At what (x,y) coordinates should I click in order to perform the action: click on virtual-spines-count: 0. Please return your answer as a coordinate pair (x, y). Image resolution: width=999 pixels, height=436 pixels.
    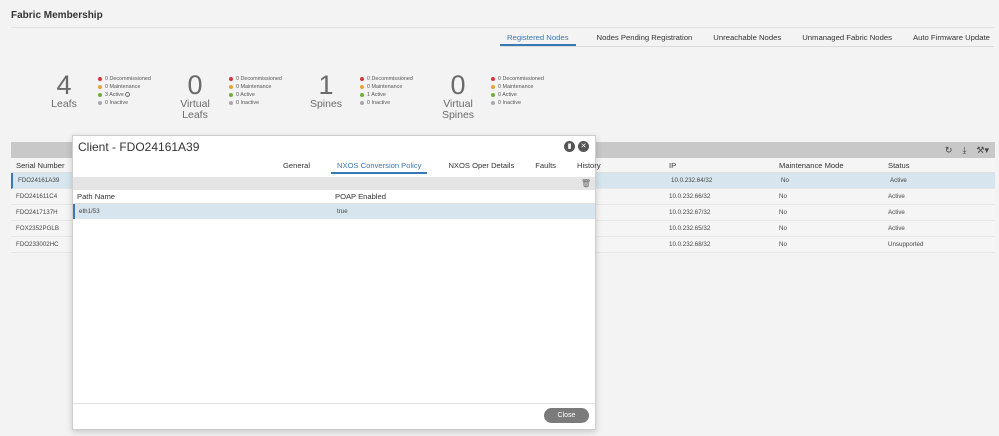
    Looking at the image, I should click on (458, 85).